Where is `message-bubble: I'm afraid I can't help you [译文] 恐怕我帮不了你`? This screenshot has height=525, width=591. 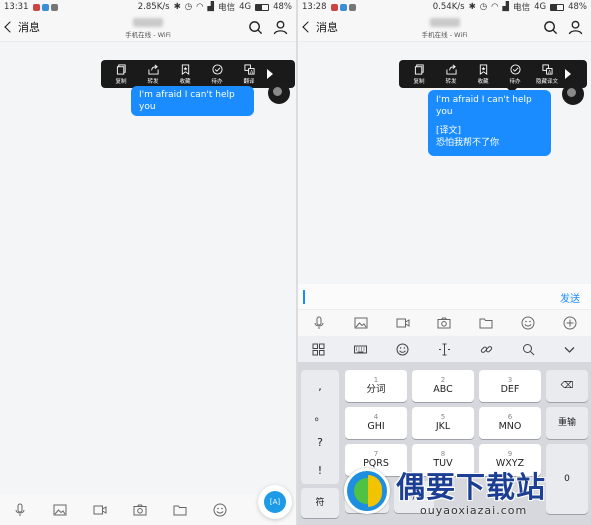
message-bubble: I'm afraid I can't help you [译文] 恐怕我帮不了你 is located at coordinates (489, 123).